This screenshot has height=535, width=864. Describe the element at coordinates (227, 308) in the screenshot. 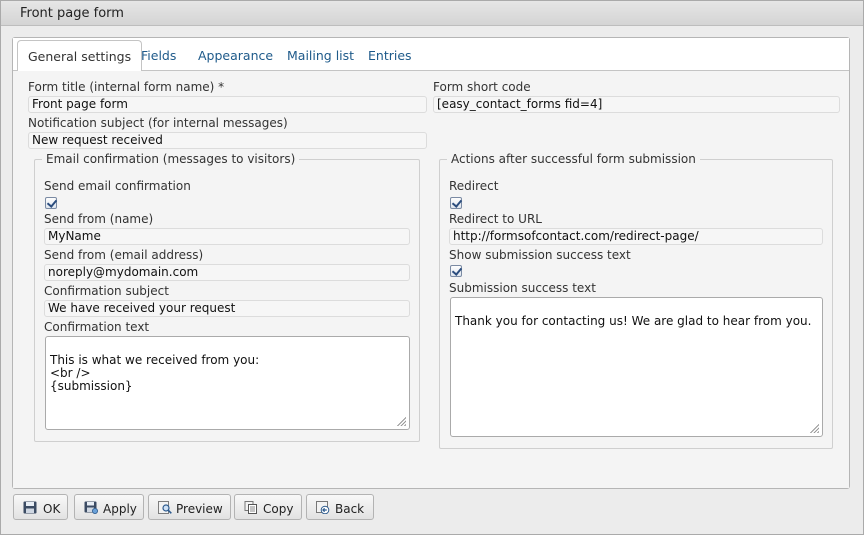

I see `confirmation-subject-input: We have received your request` at that location.